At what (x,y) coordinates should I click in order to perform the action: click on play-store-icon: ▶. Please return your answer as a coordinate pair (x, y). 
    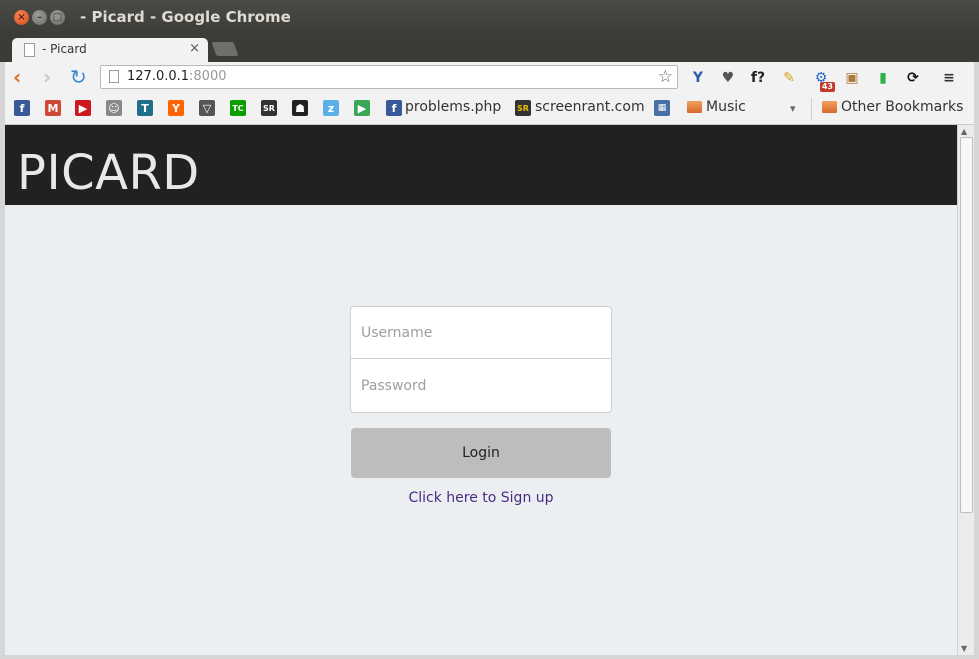
    Looking at the image, I should click on (362, 108).